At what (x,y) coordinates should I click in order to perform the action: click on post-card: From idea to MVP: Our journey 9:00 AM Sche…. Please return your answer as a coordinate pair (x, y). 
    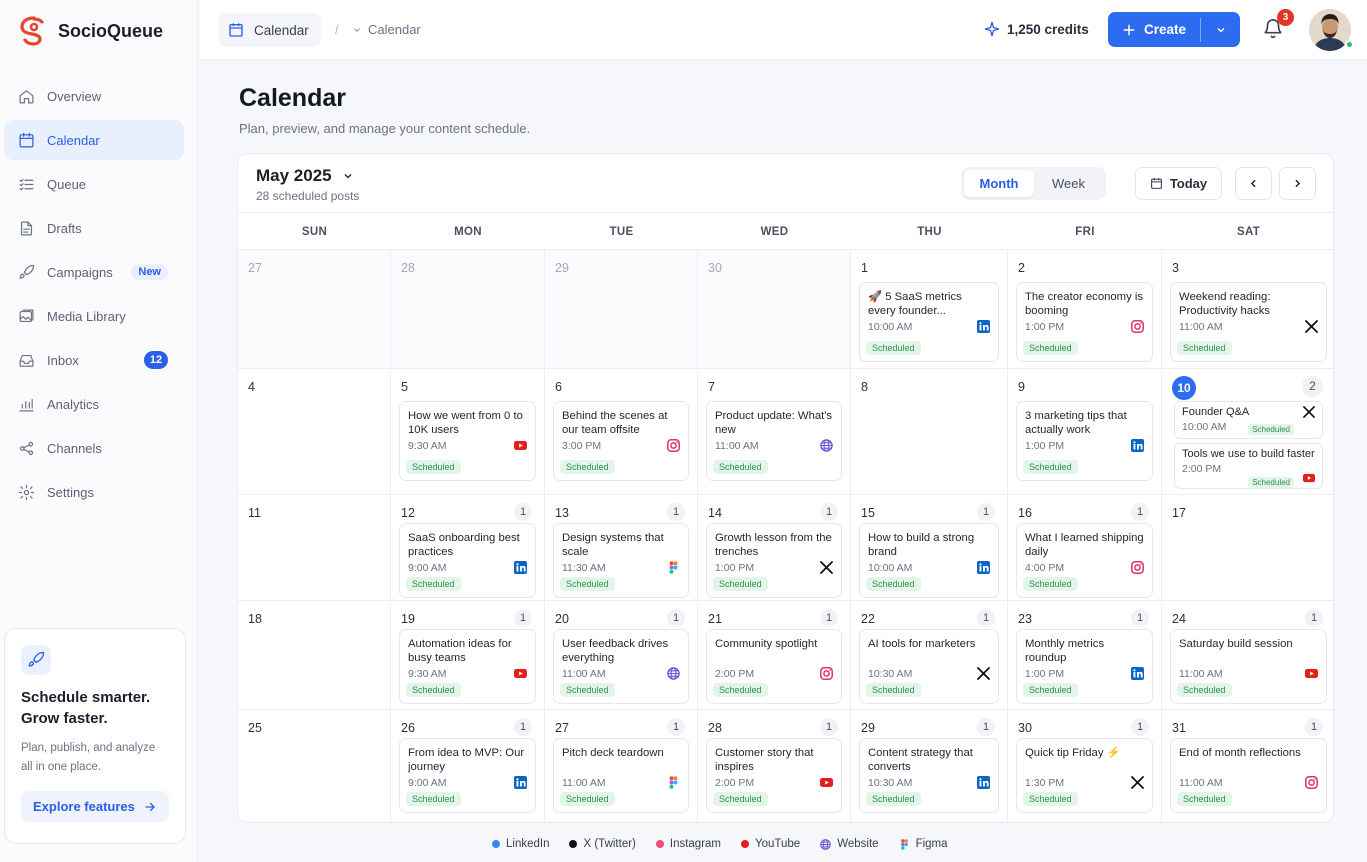
    Looking at the image, I should click on (467, 775).